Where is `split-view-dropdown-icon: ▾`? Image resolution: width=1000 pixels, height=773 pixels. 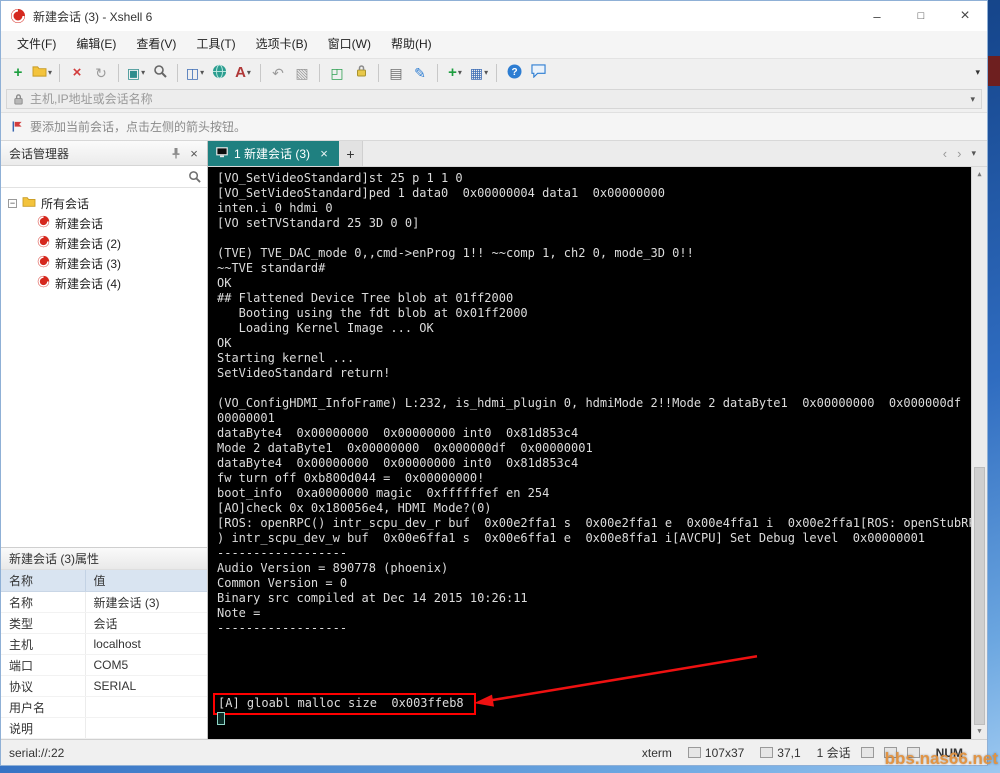 split-view-dropdown-icon: ▾ is located at coordinates (202, 72).